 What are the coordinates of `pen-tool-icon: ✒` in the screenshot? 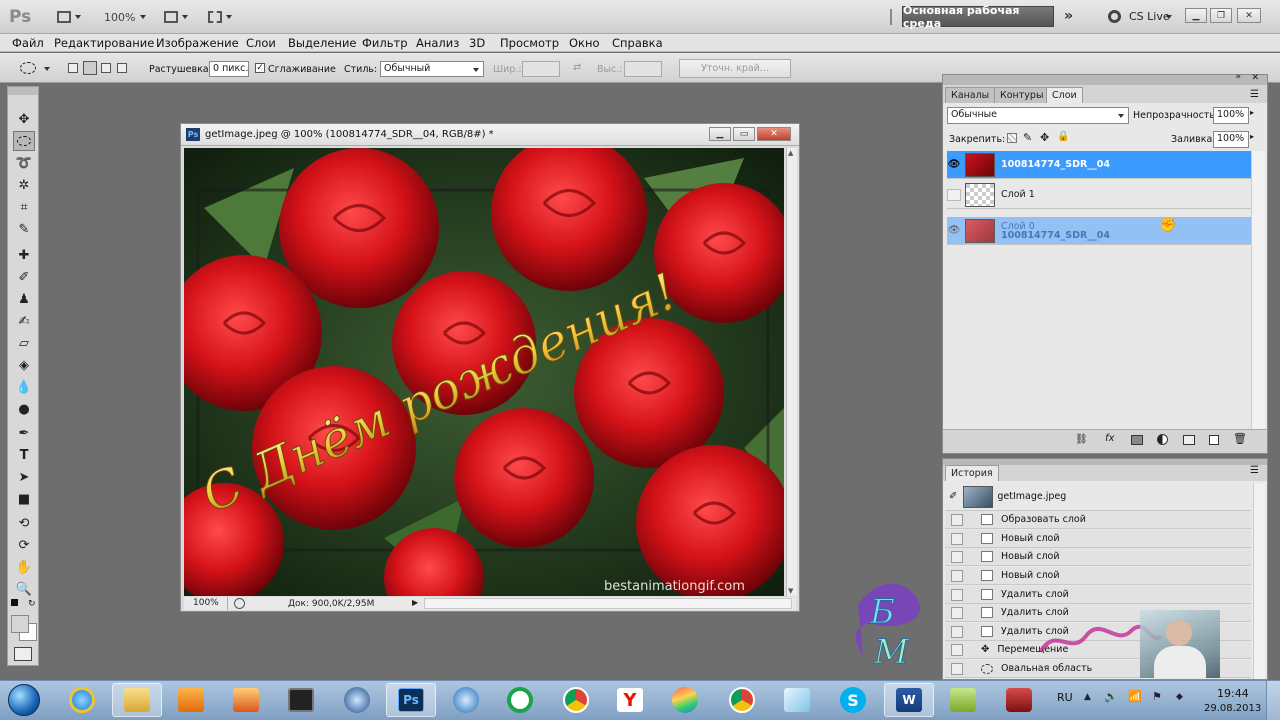 It's located at (24, 433).